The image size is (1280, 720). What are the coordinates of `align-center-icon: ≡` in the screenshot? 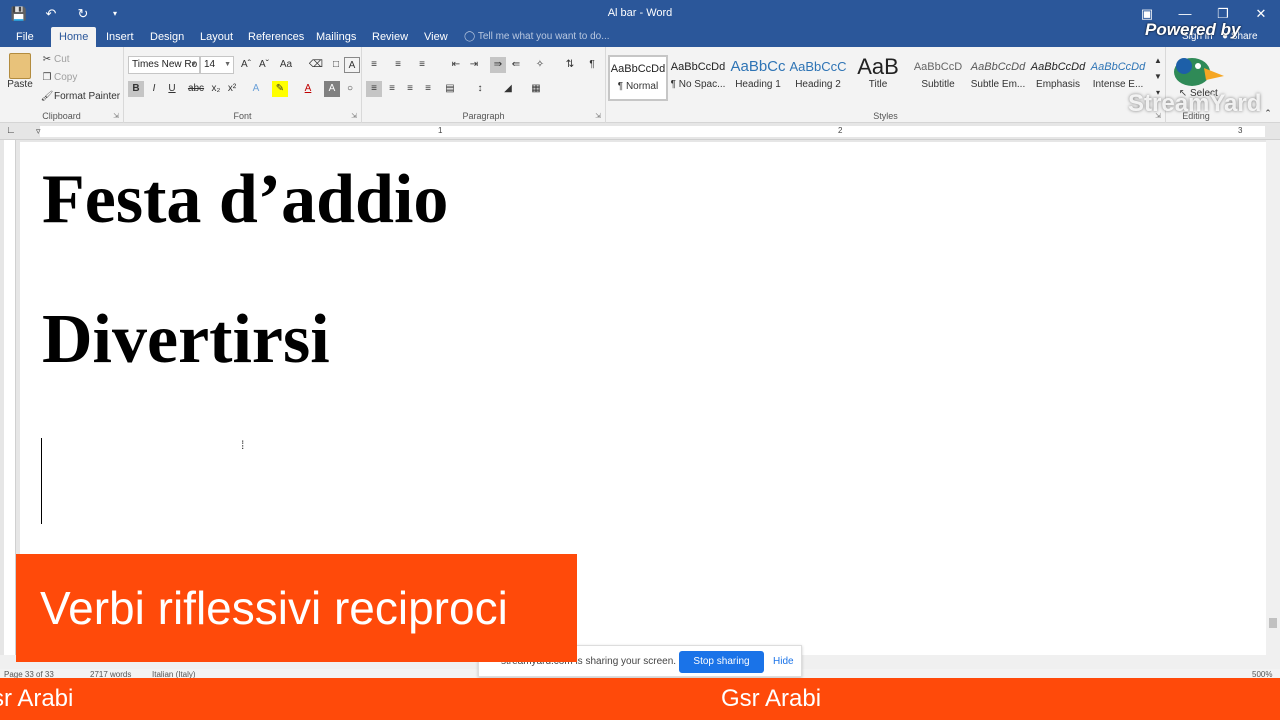 It's located at (392, 89).